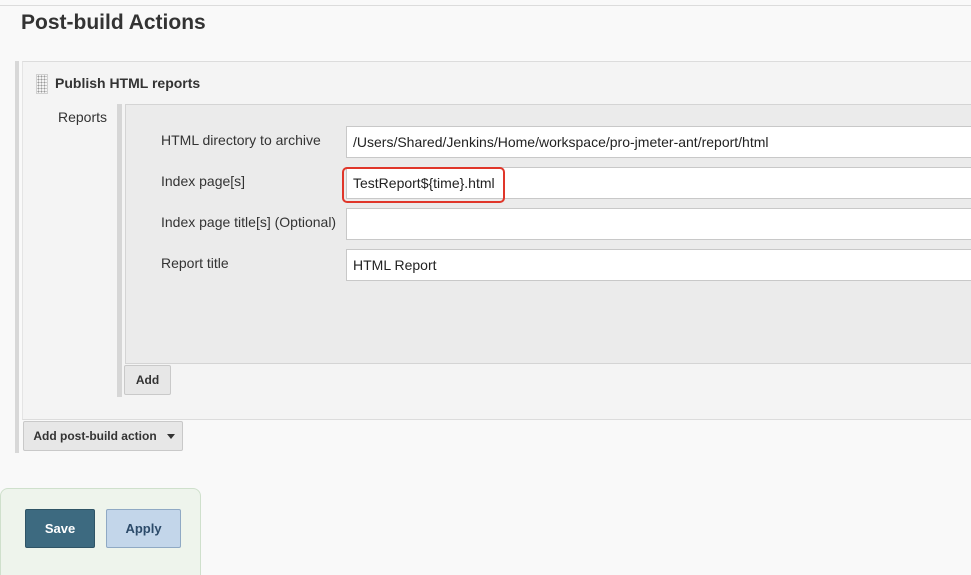  What do you see at coordinates (170, 436) in the screenshot?
I see `caret-down-icon` at bounding box center [170, 436].